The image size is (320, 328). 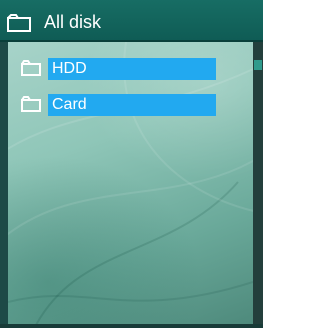 I want to click on scrollbar-thumb, so click(x=258, y=65).